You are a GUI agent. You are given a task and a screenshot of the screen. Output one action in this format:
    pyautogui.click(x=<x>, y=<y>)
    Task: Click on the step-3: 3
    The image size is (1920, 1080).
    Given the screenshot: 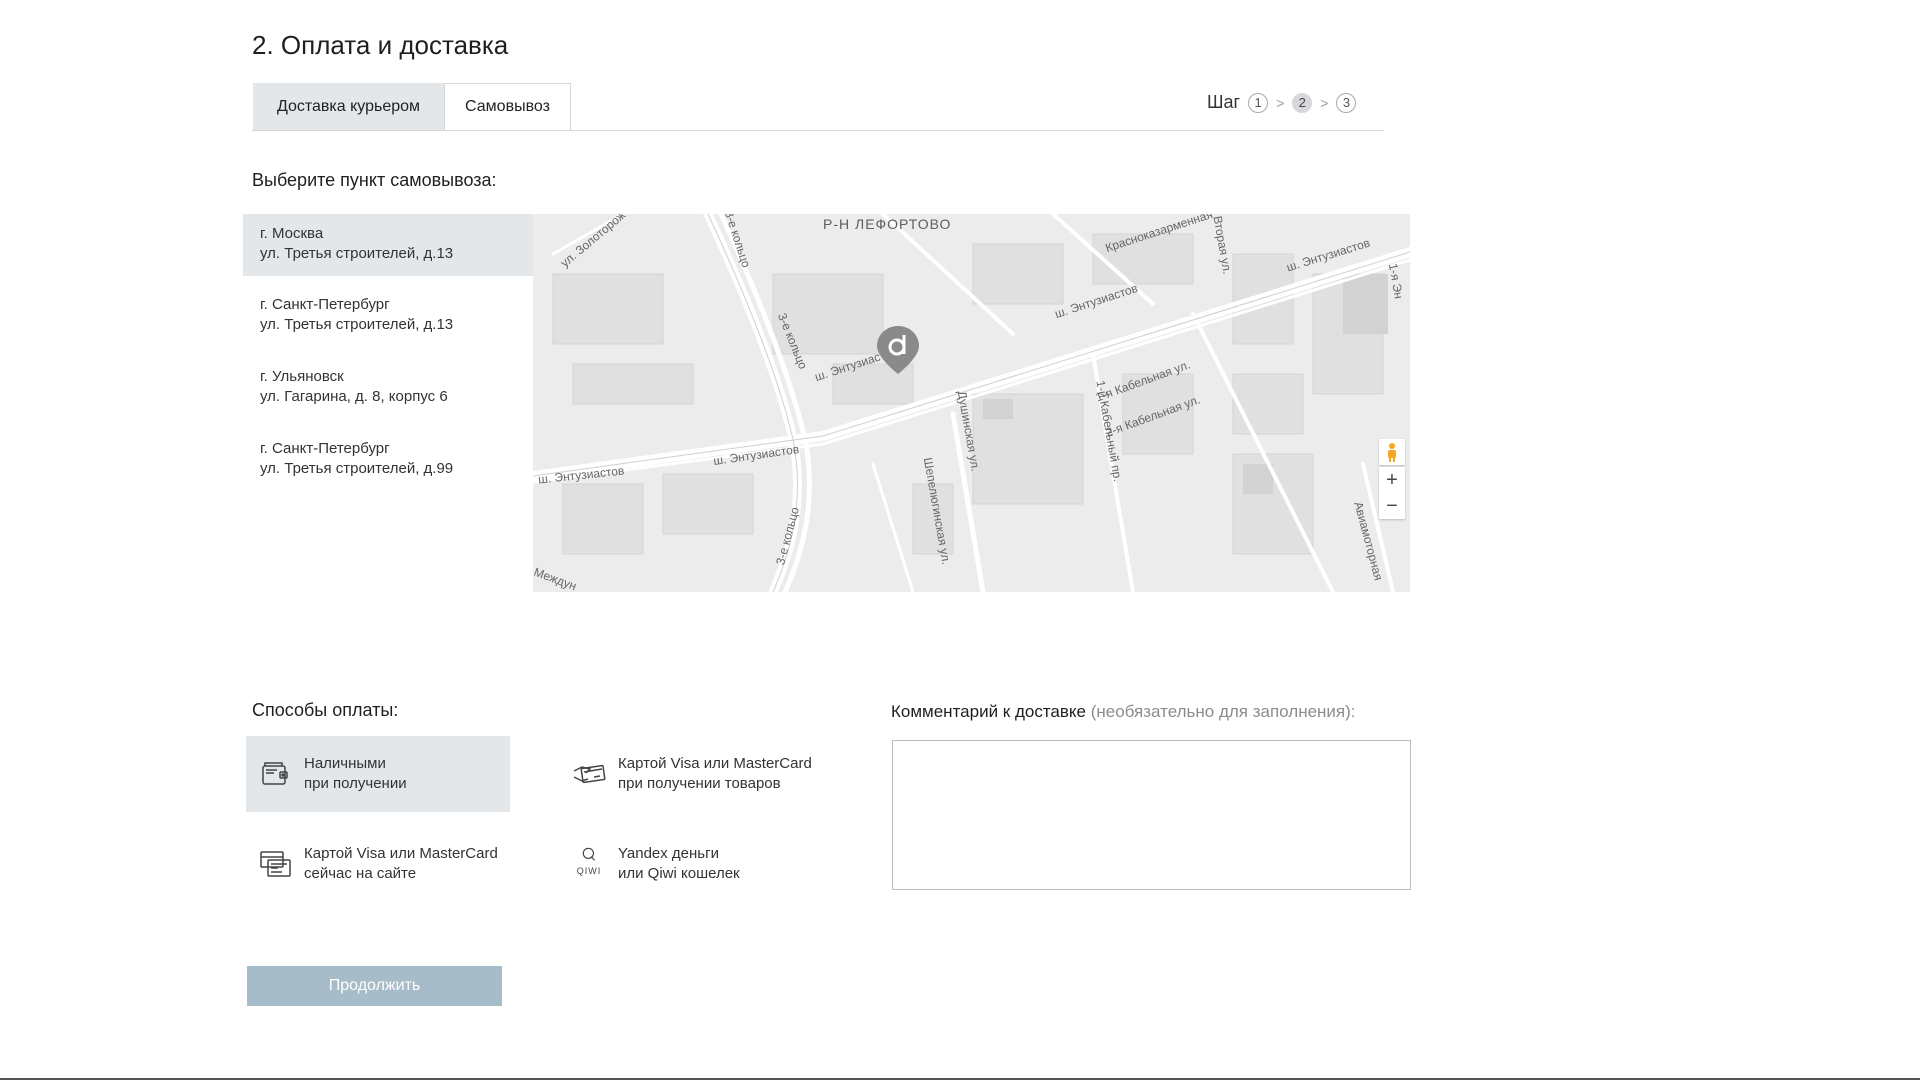 What is the action you would take?
    pyautogui.click(x=1346, y=102)
    